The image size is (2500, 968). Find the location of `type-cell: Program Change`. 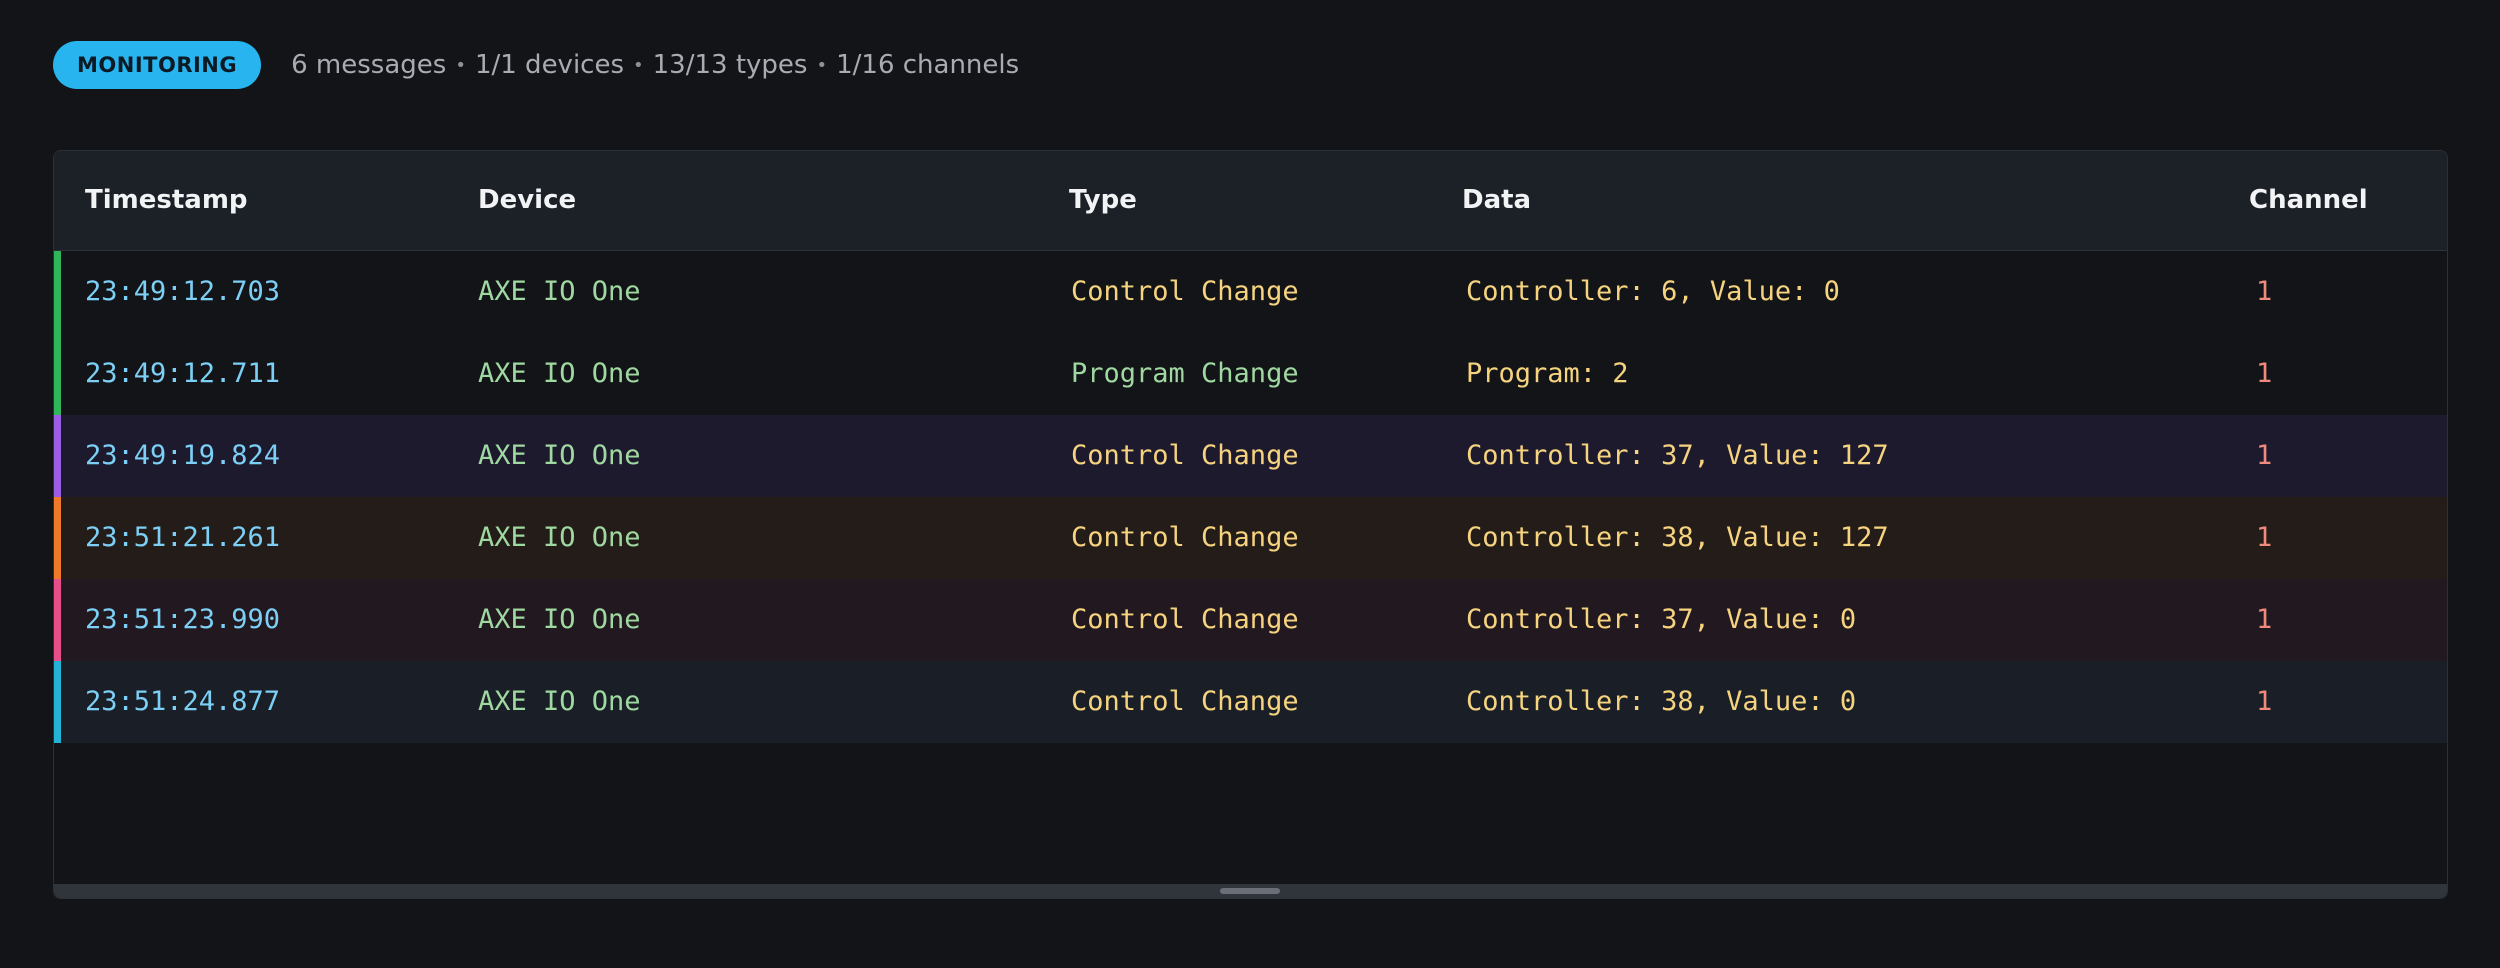

type-cell: Program Change is located at coordinates (1185, 373).